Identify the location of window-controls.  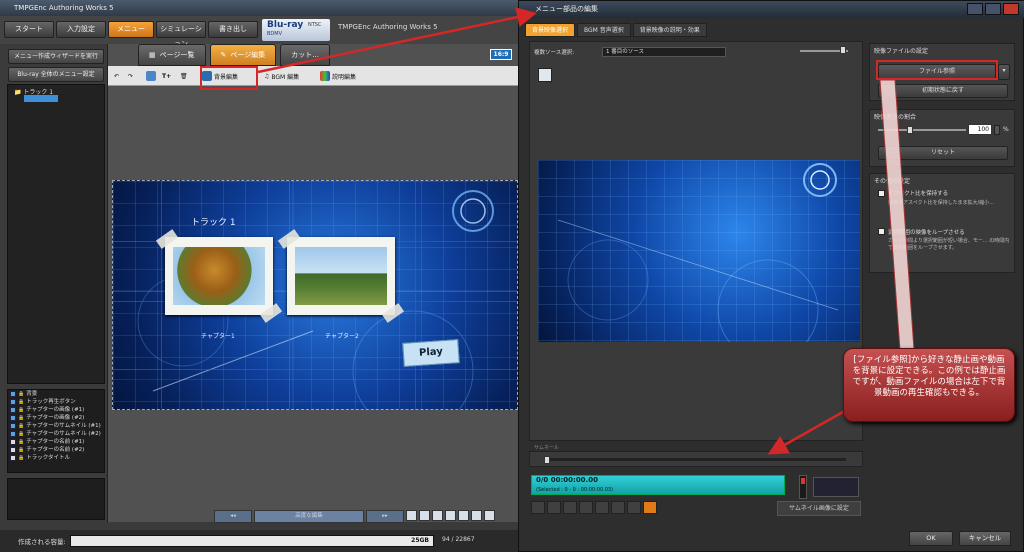
(993, 9).